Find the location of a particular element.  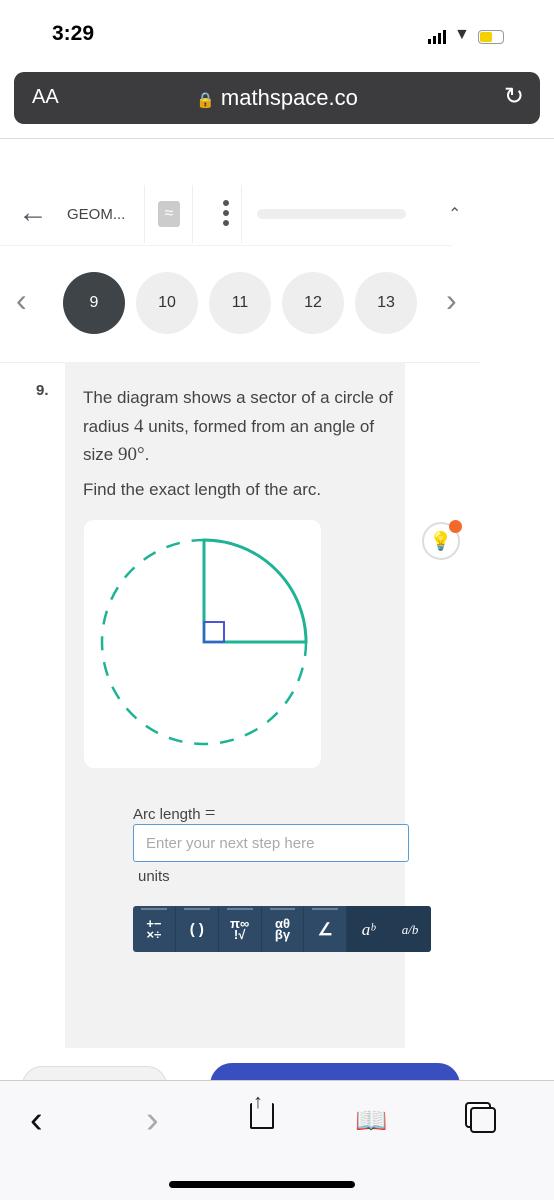

status-icons: ▼ is located at coordinates (466, 35).